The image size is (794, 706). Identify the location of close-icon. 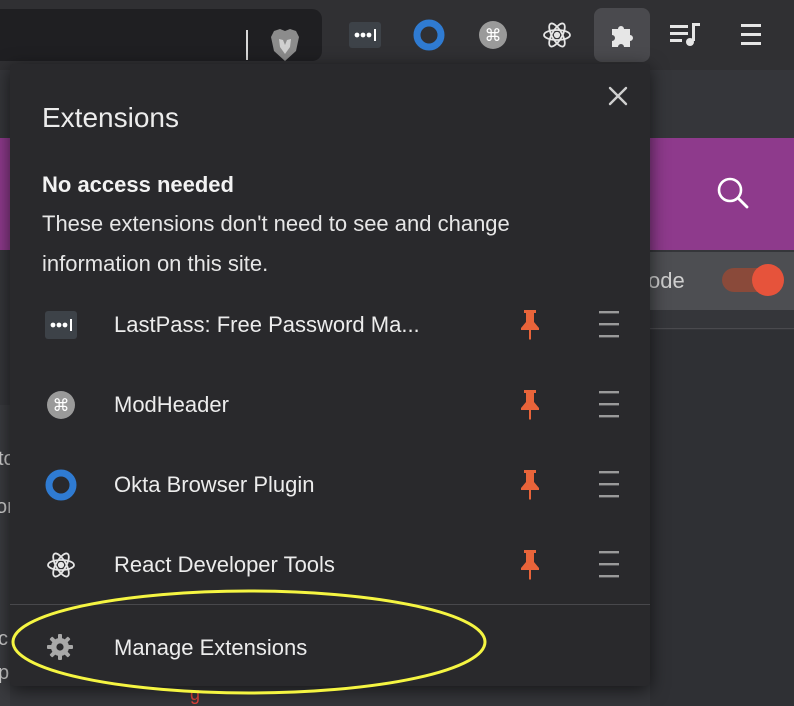
(618, 96).